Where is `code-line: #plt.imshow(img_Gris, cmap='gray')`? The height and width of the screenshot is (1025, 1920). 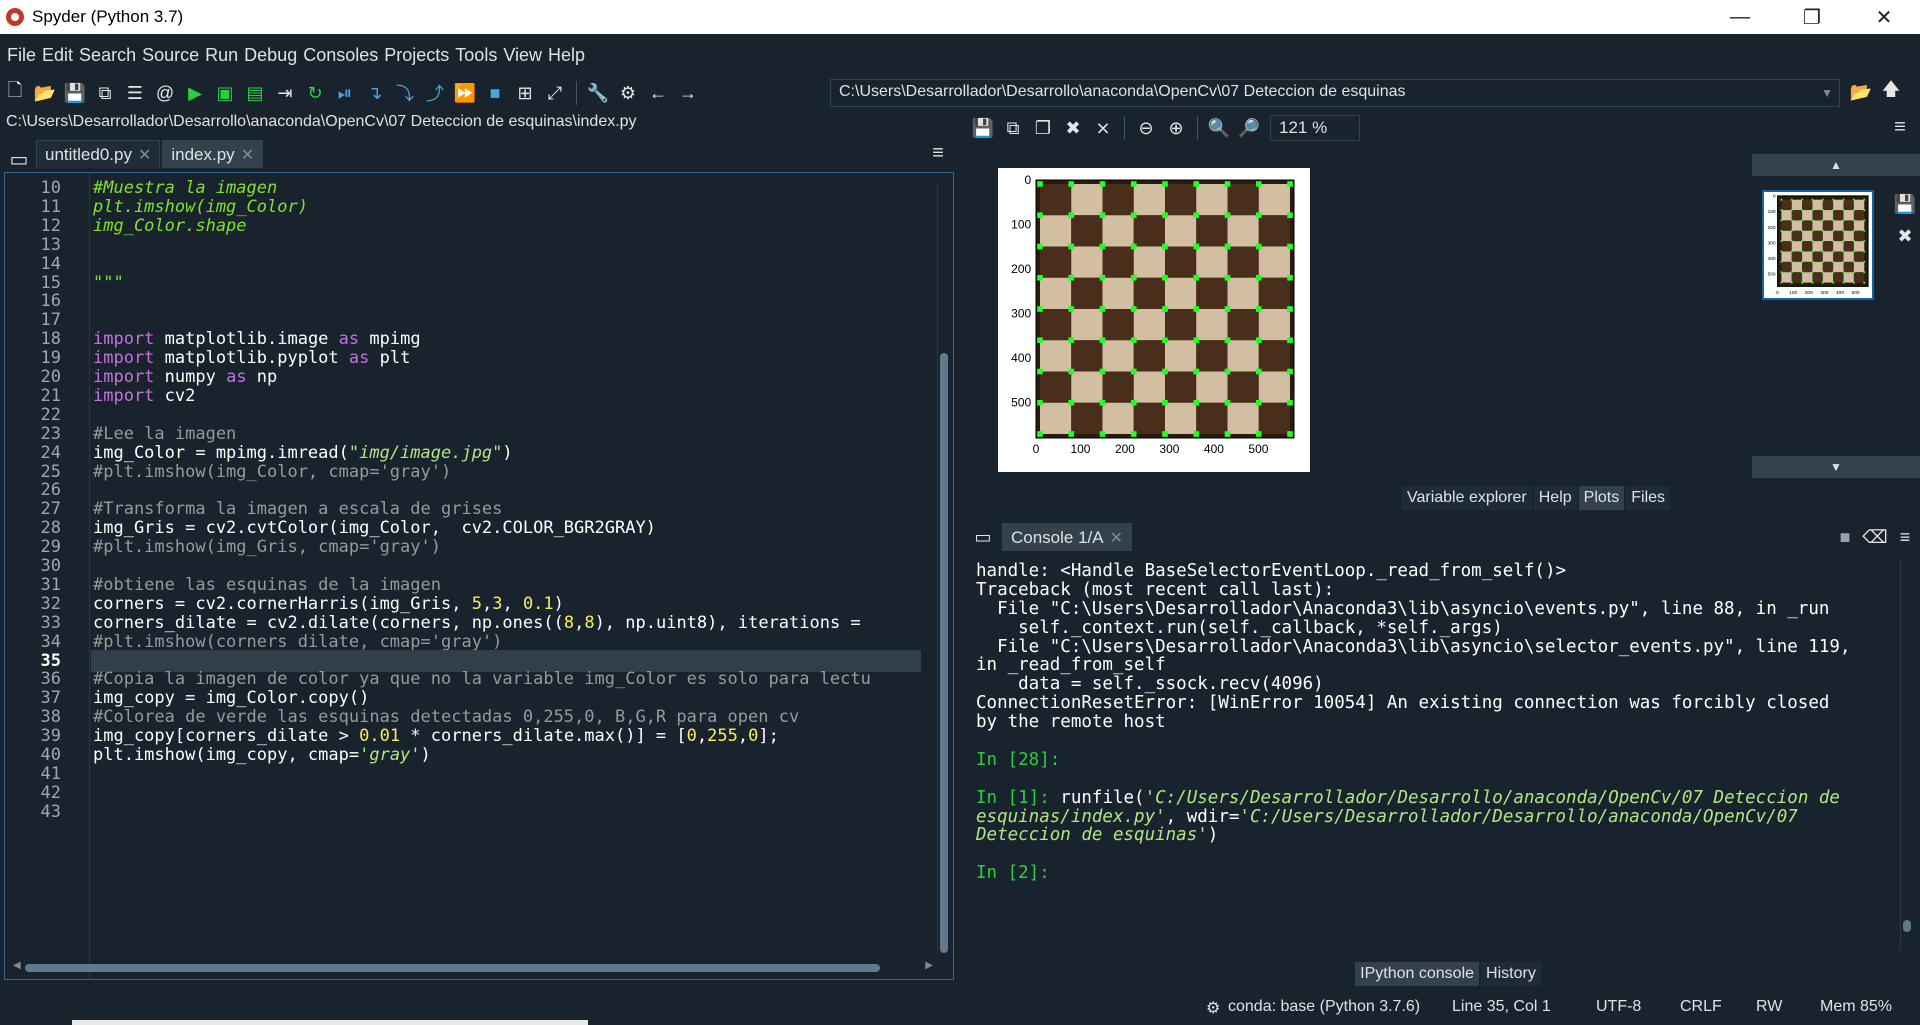 code-line: #plt.imshow(img_Gris, cmap='gray') is located at coordinates (267, 547).